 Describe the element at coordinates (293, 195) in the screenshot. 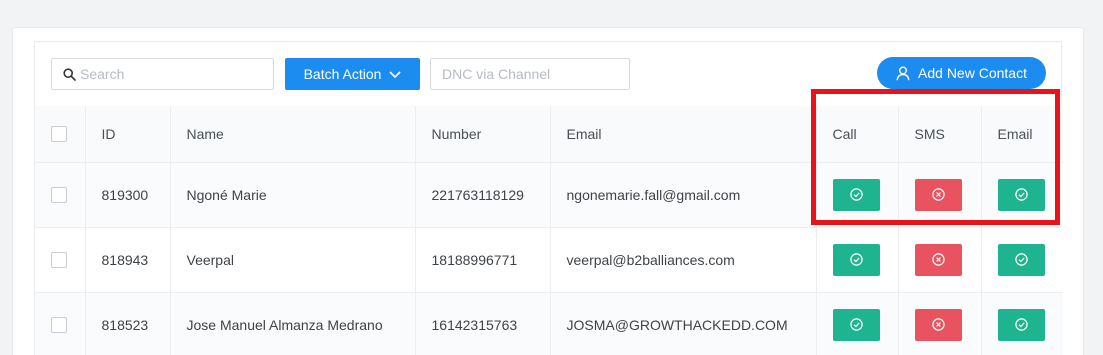

I see `contact-name: Ngoné Marie` at that location.